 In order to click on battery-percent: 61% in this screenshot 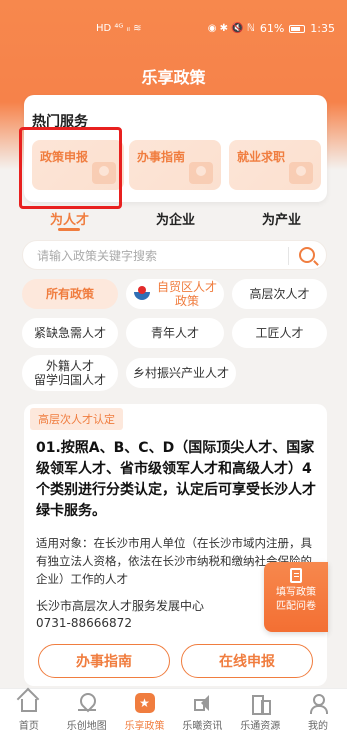, I will do `click(272, 28)`.